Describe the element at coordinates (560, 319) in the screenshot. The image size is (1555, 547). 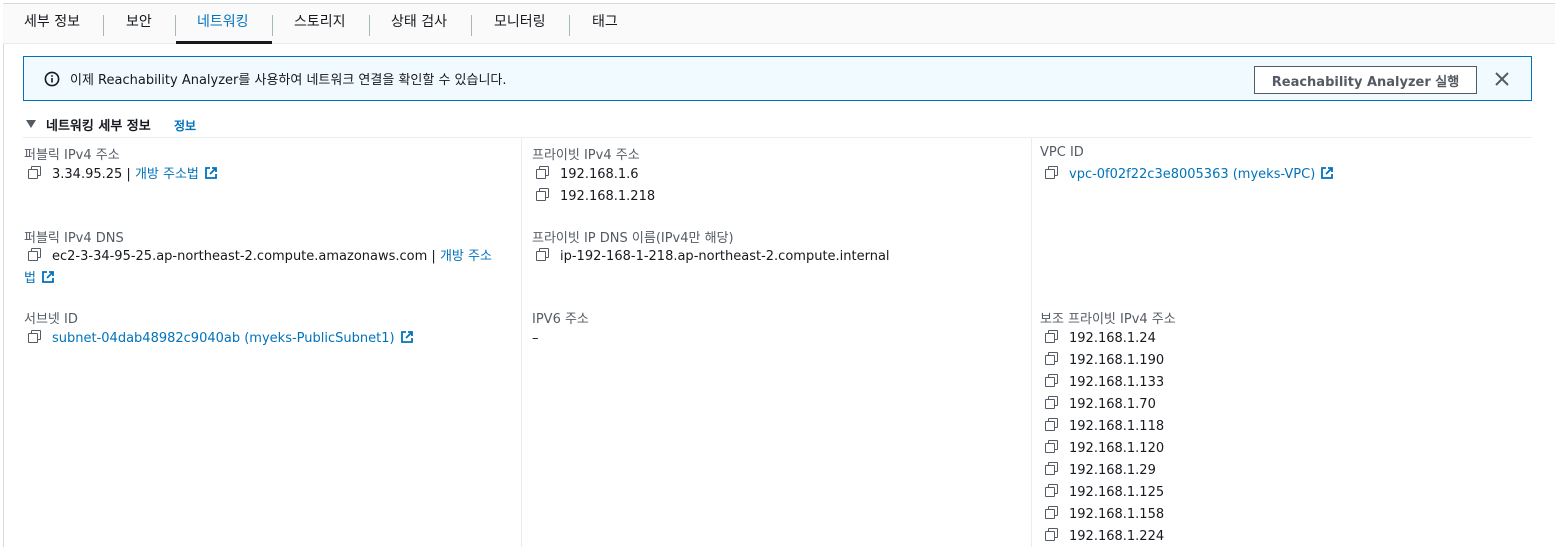
I see `ipv6-label: IPV6 주소` at that location.